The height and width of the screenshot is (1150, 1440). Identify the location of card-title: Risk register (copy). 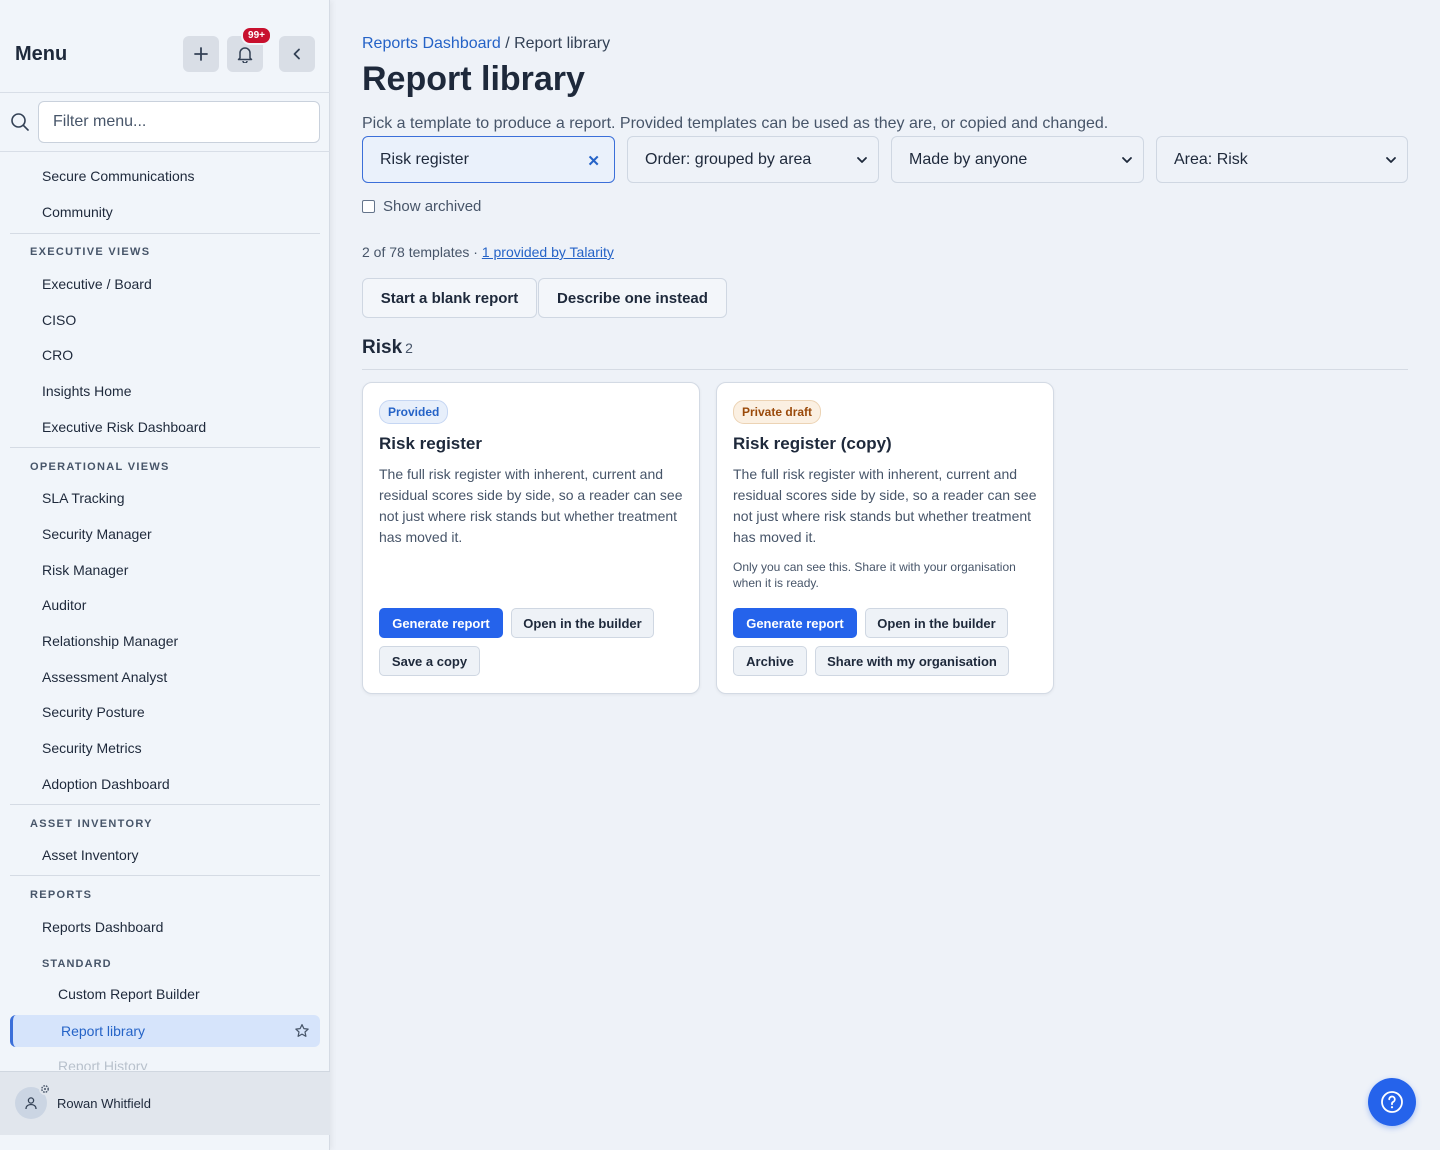
(812, 443).